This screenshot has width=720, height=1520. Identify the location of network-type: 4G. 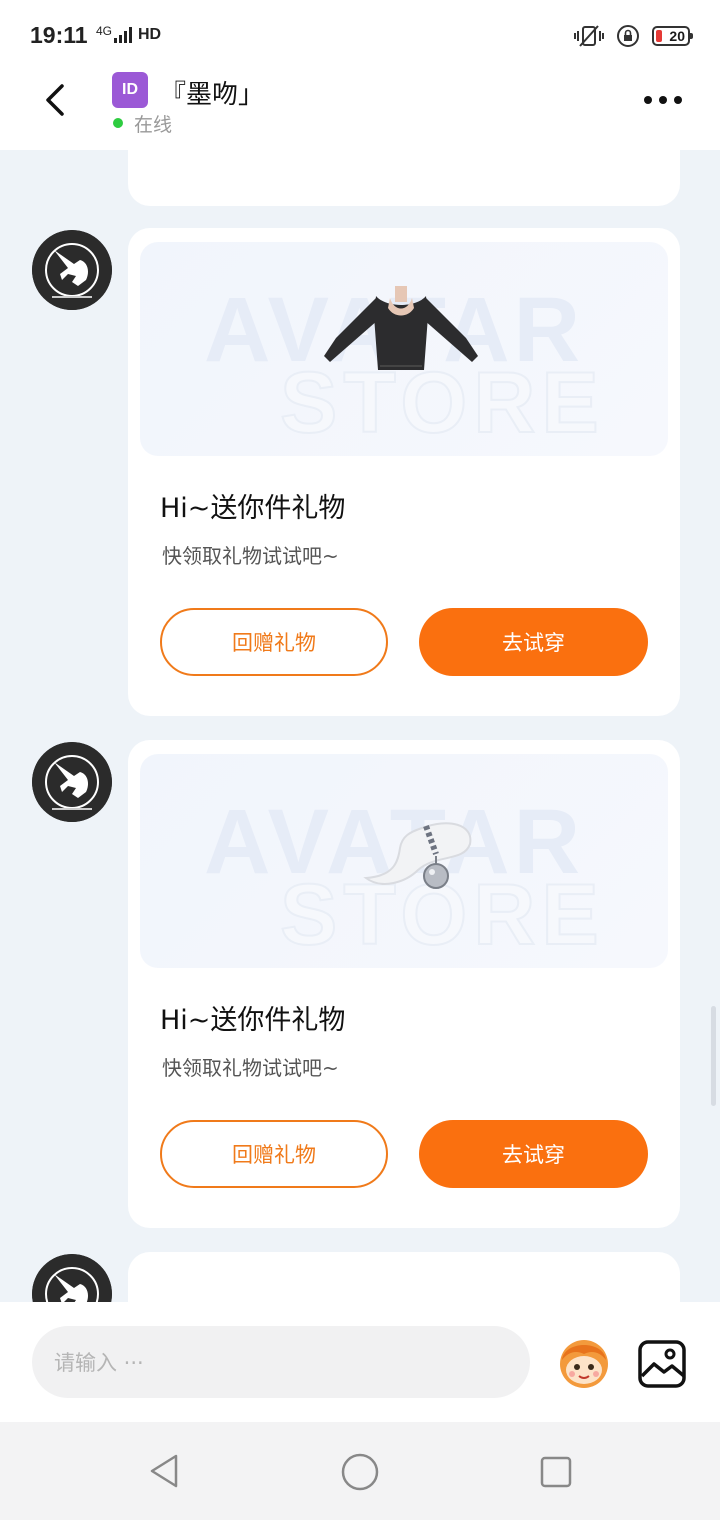
(104, 31).